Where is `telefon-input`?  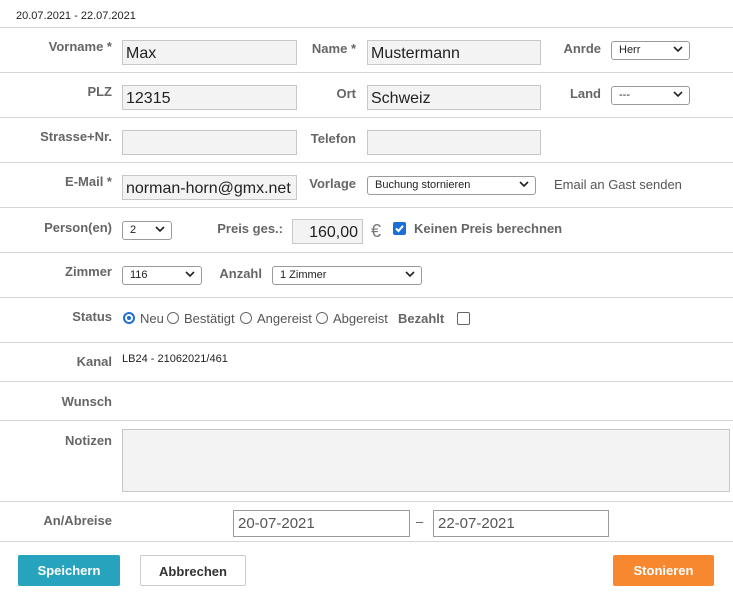 telefon-input is located at coordinates (454, 142).